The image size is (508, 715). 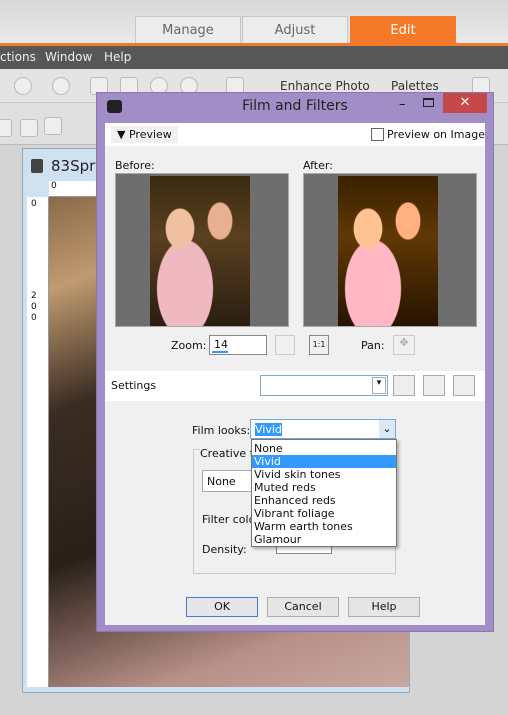 What do you see at coordinates (189, 345) in the screenshot?
I see `zoom-label: Zoom:` at bounding box center [189, 345].